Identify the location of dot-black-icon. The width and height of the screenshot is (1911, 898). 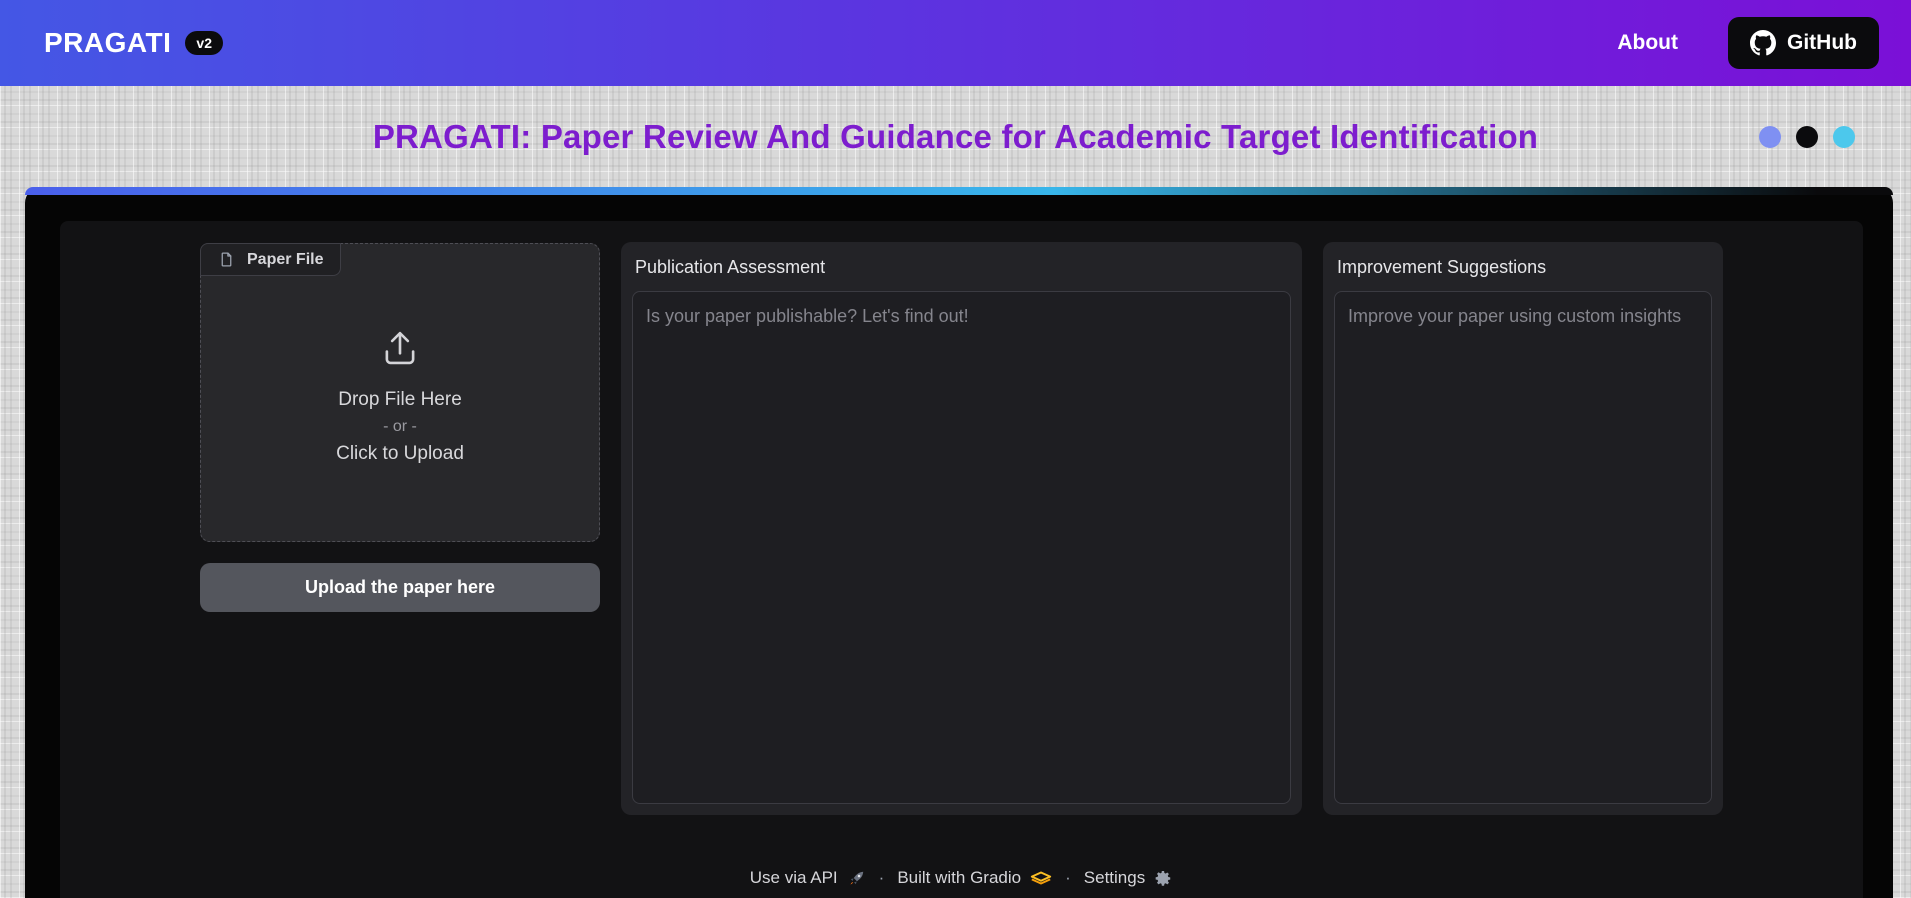
(1807, 136).